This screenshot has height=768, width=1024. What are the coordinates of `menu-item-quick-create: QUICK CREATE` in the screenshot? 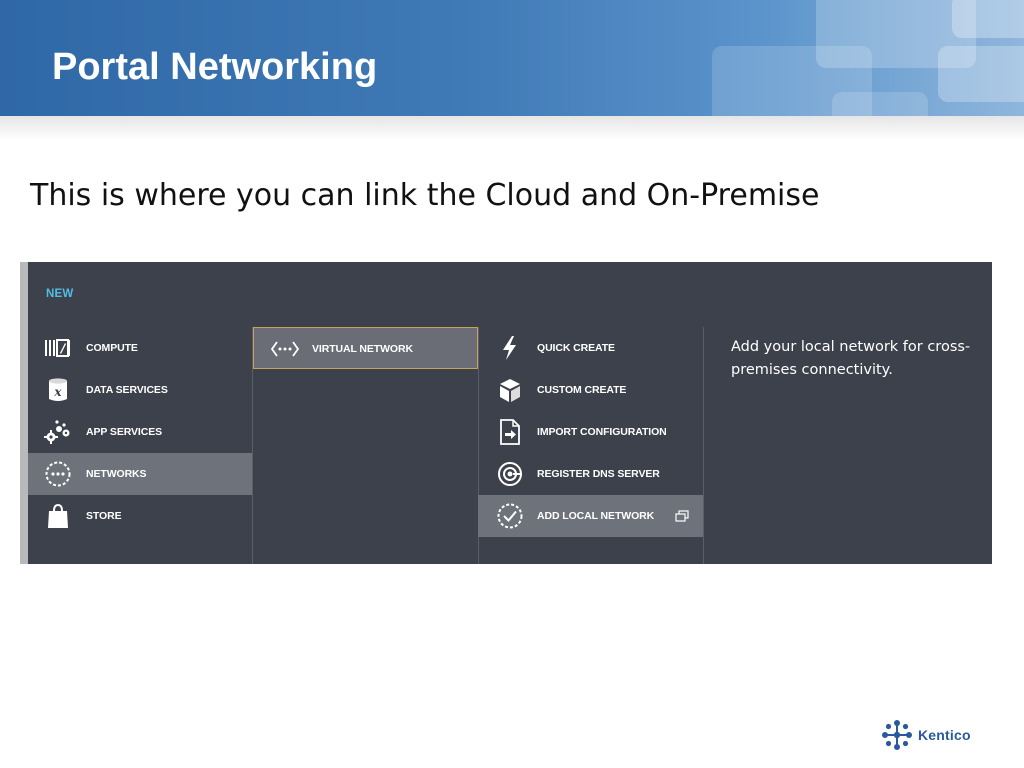 It's located at (590, 348).